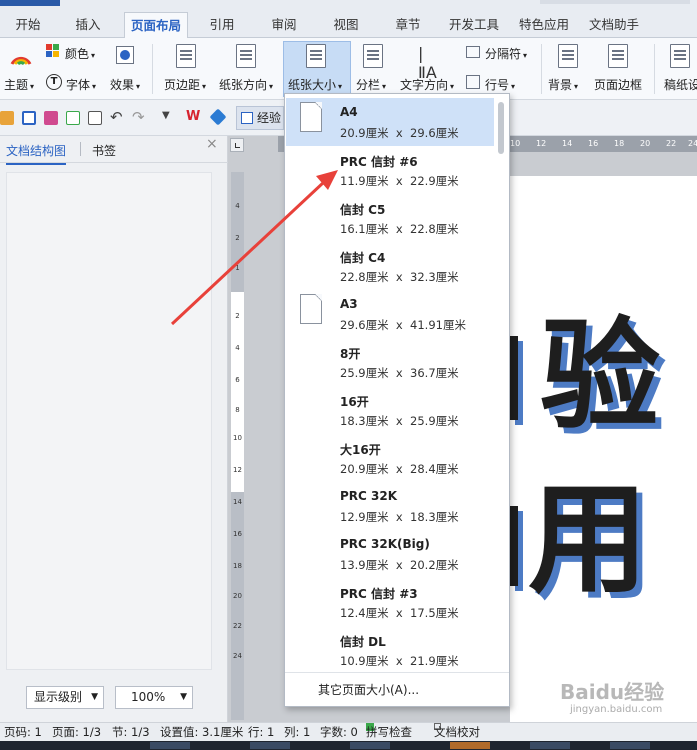 The image size is (697, 750). What do you see at coordinates (261, 732) in the screenshot?
I see `status-row: 行: 1` at bounding box center [261, 732].